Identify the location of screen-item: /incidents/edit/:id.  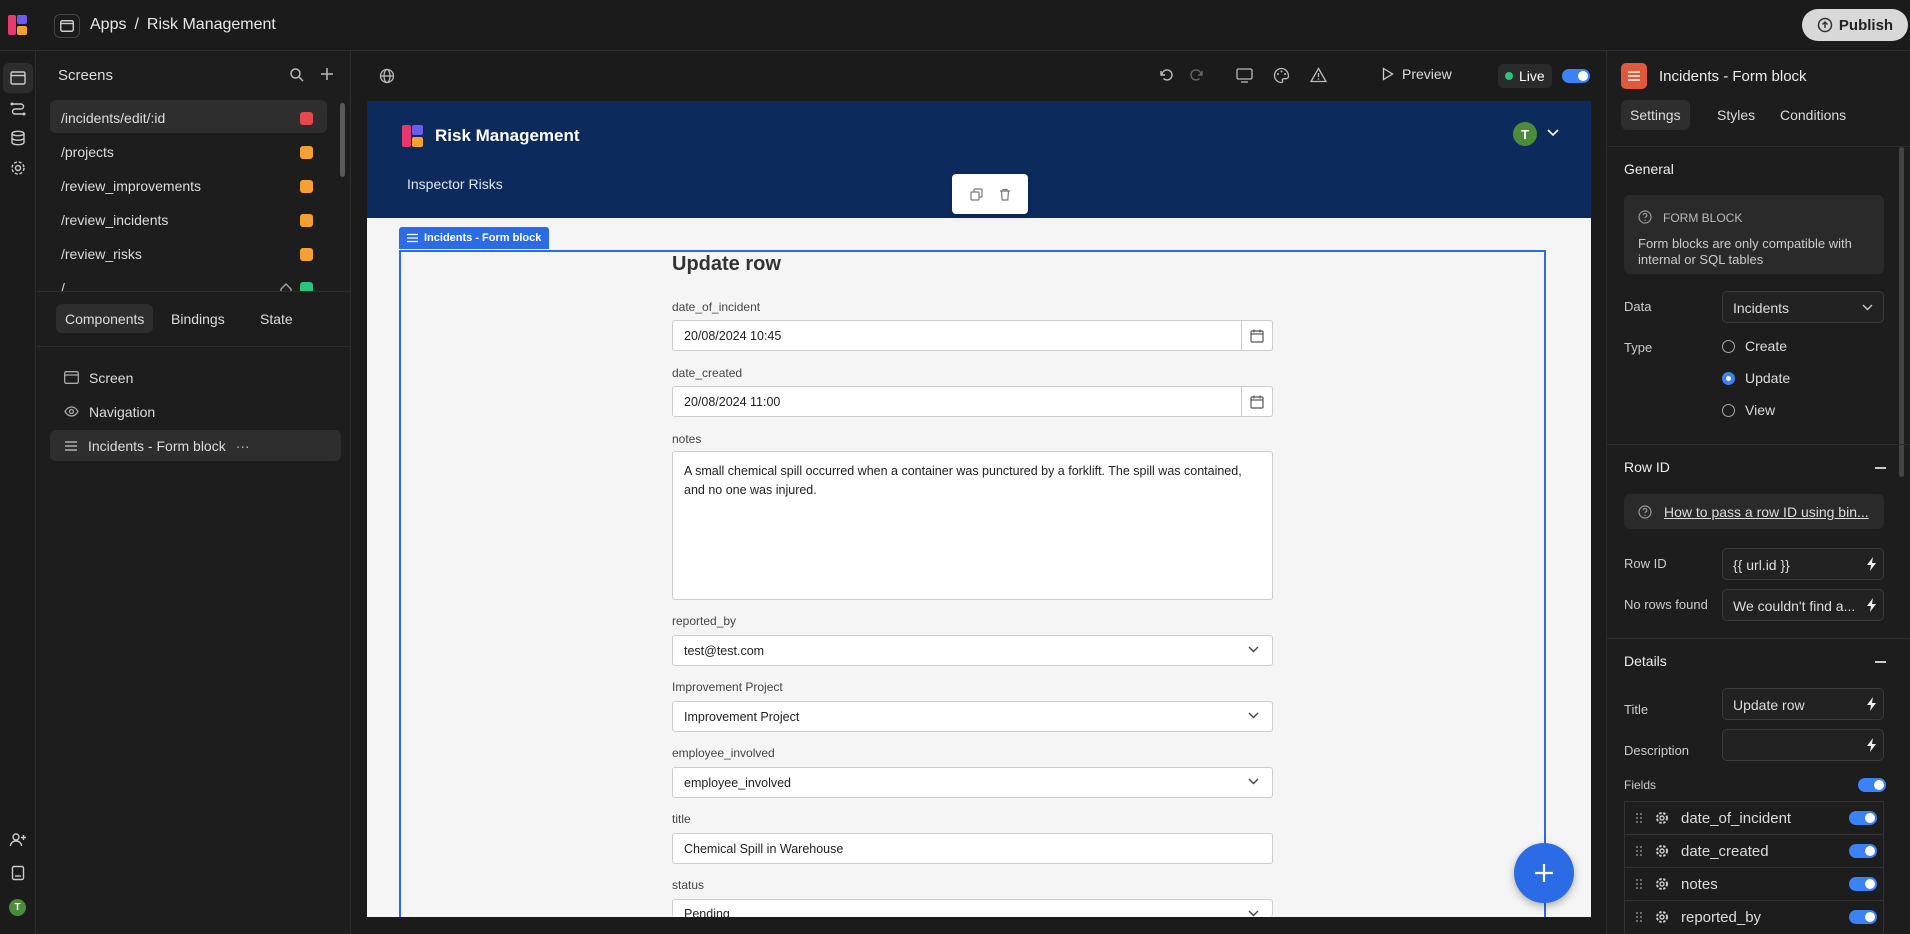
(188, 116).